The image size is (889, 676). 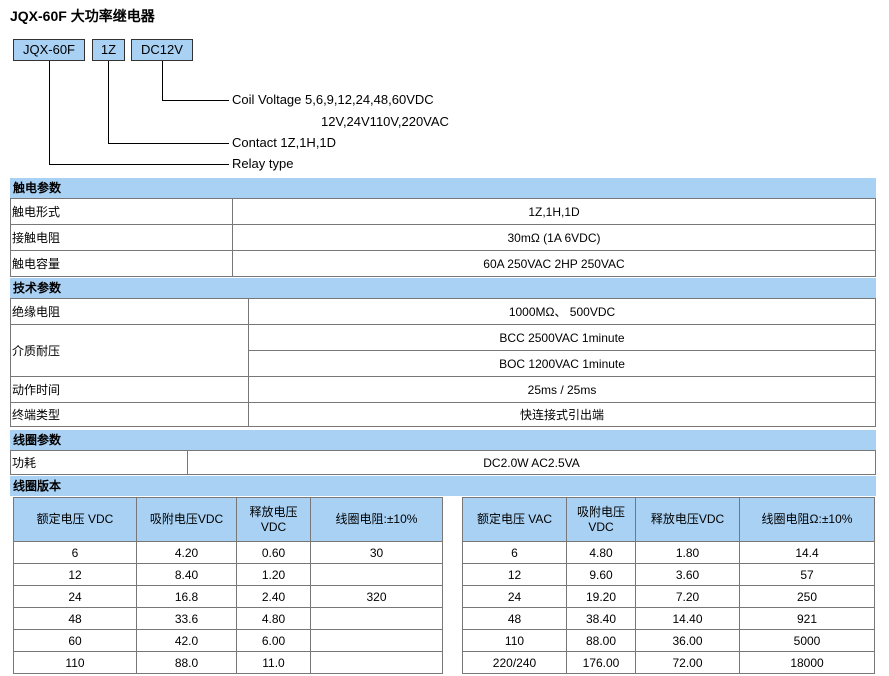 I want to click on coil-params-table: 功耗 DC2.0W AC2.5VA, so click(x=443, y=462).